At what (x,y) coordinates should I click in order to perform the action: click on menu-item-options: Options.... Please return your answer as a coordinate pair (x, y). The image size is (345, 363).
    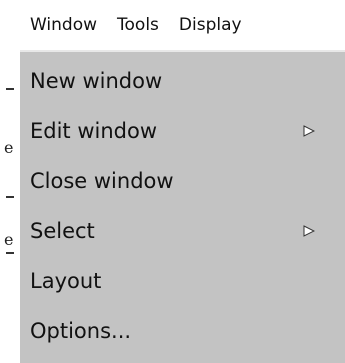
    Looking at the image, I should click on (182, 331).